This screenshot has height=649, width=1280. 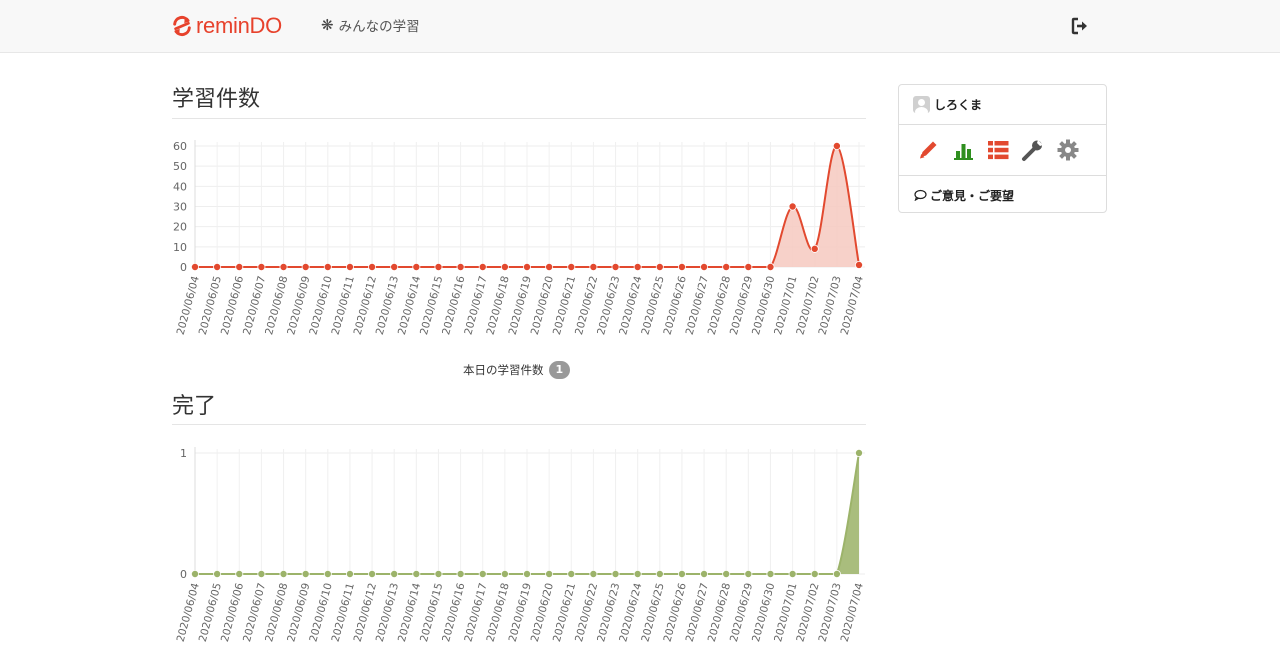 I want to click on y-tick-label: 1, so click(x=183, y=453).